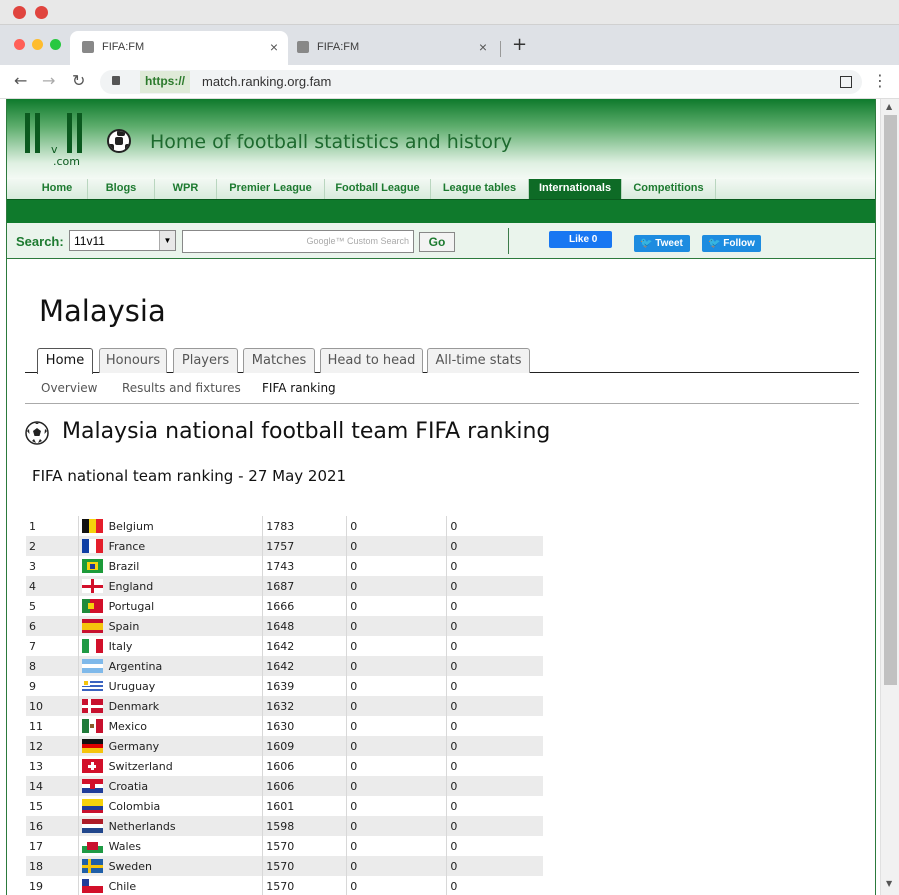 The height and width of the screenshot is (895, 899). What do you see at coordinates (92, 606) in the screenshot?
I see `portugal-flag-icon` at bounding box center [92, 606].